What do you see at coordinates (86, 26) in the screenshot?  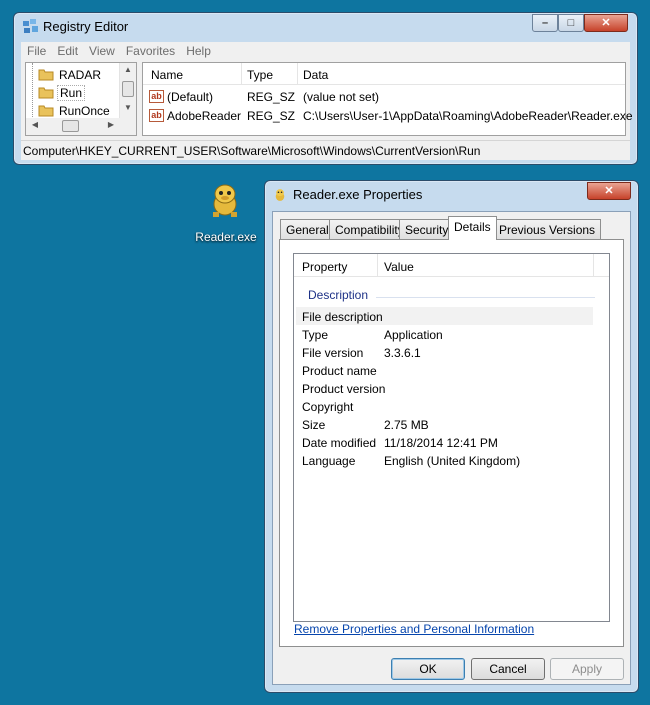 I see `registry-window-title: Registry Editor` at bounding box center [86, 26].